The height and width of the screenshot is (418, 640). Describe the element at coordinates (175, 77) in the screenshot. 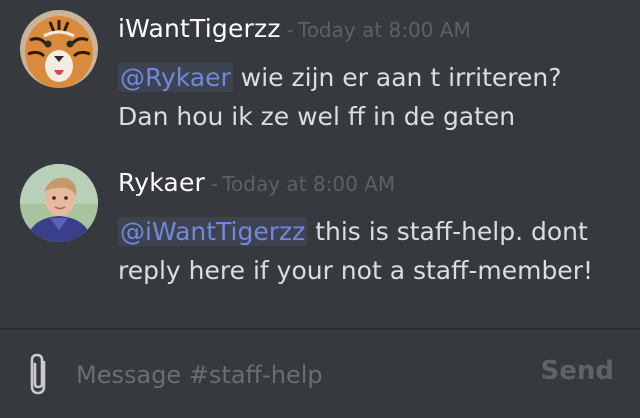

I see `user-mention: @Rykaer` at that location.